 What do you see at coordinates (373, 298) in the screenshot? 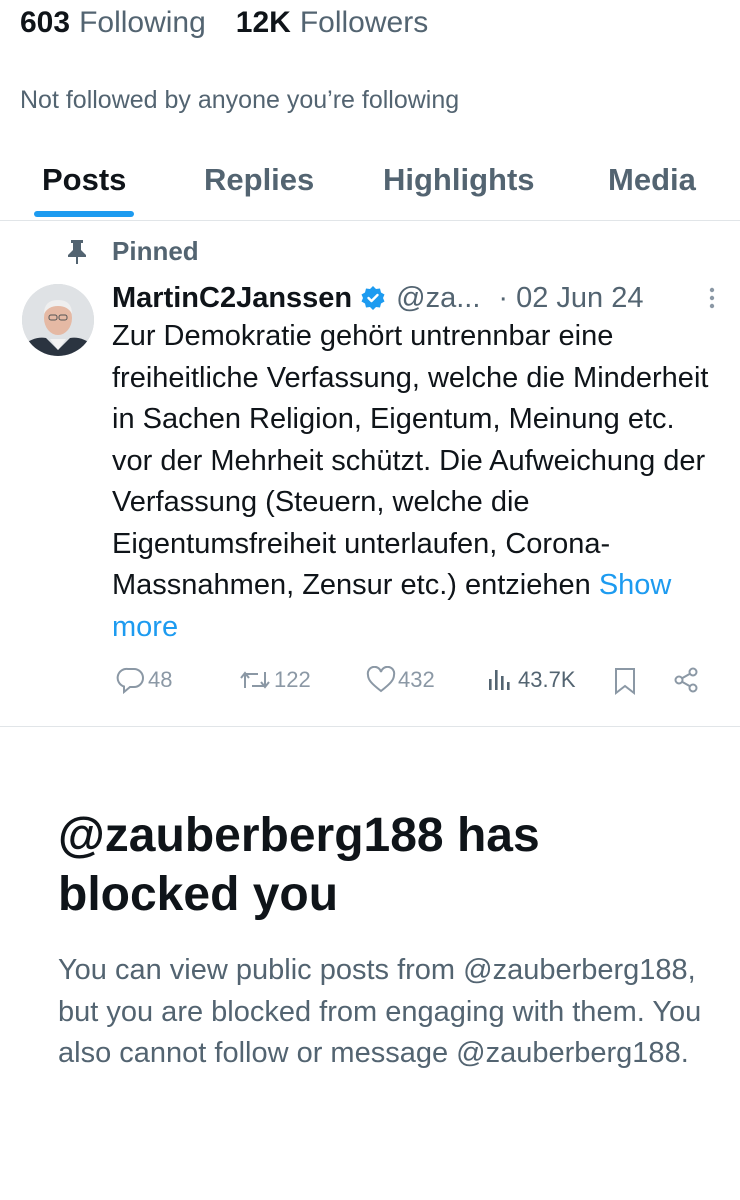
I see `verified-badge-icon` at bounding box center [373, 298].